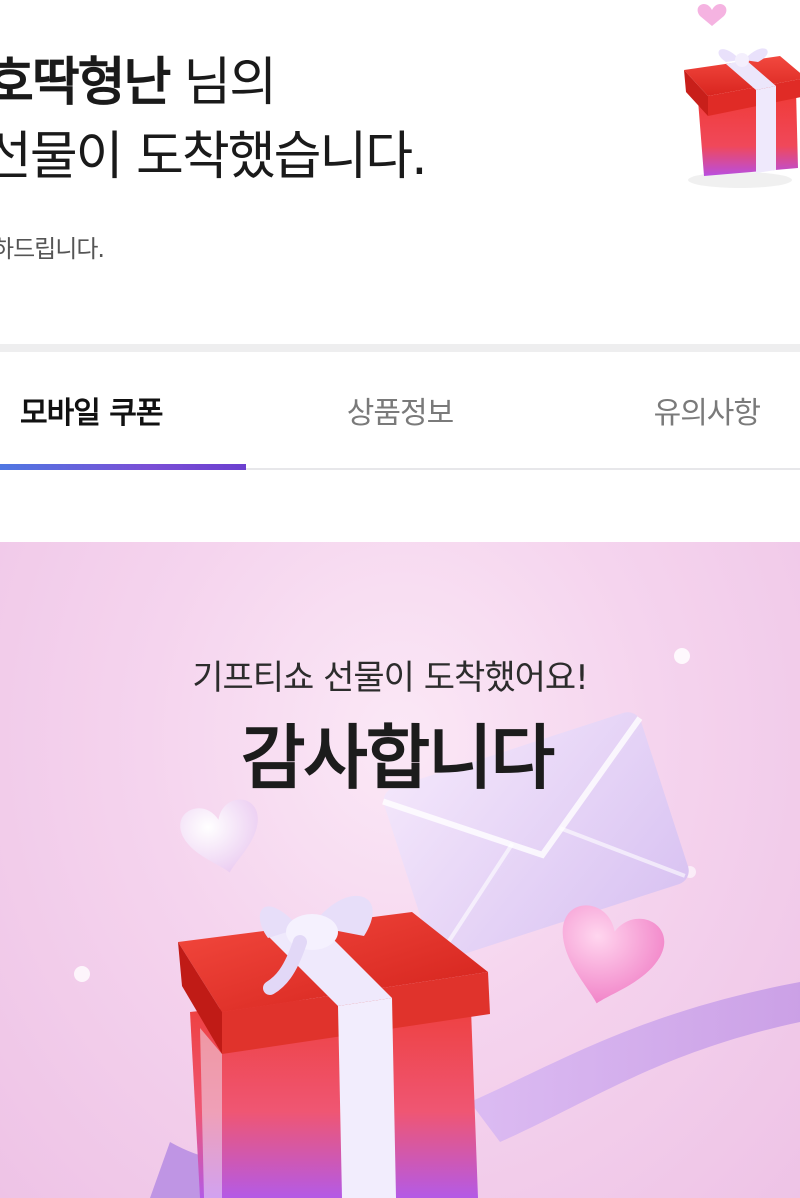 The image size is (800, 1198). Describe the element at coordinates (390, 678) in the screenshot. I see `card-subtitle: 기프티쇼 선물이 도착했어요!` at that location.